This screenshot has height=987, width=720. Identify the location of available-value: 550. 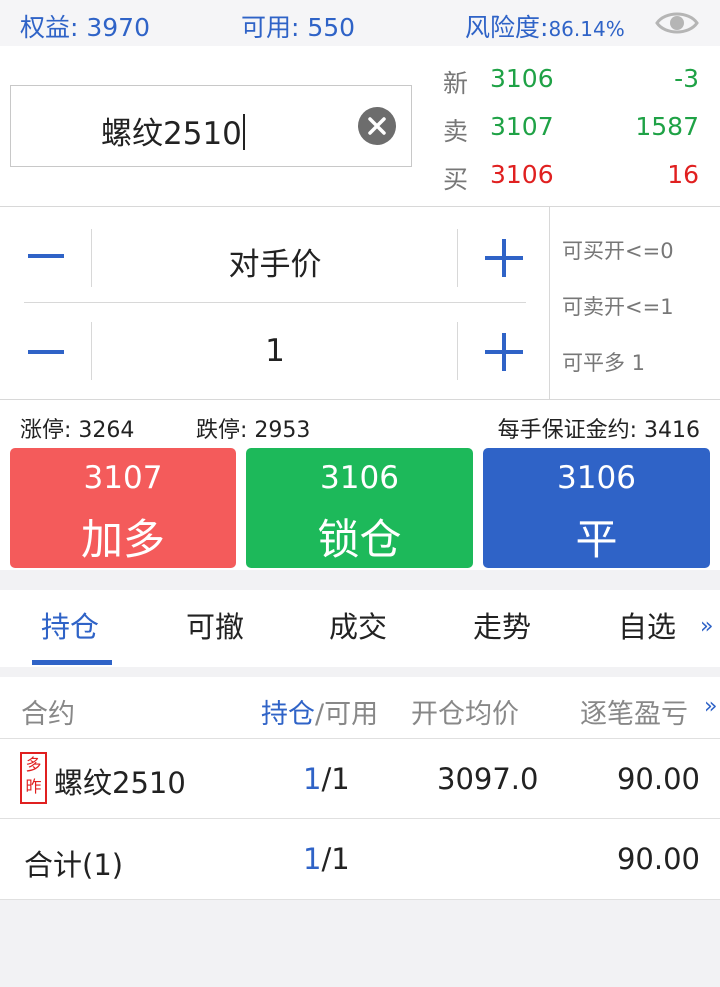
(331, 27).